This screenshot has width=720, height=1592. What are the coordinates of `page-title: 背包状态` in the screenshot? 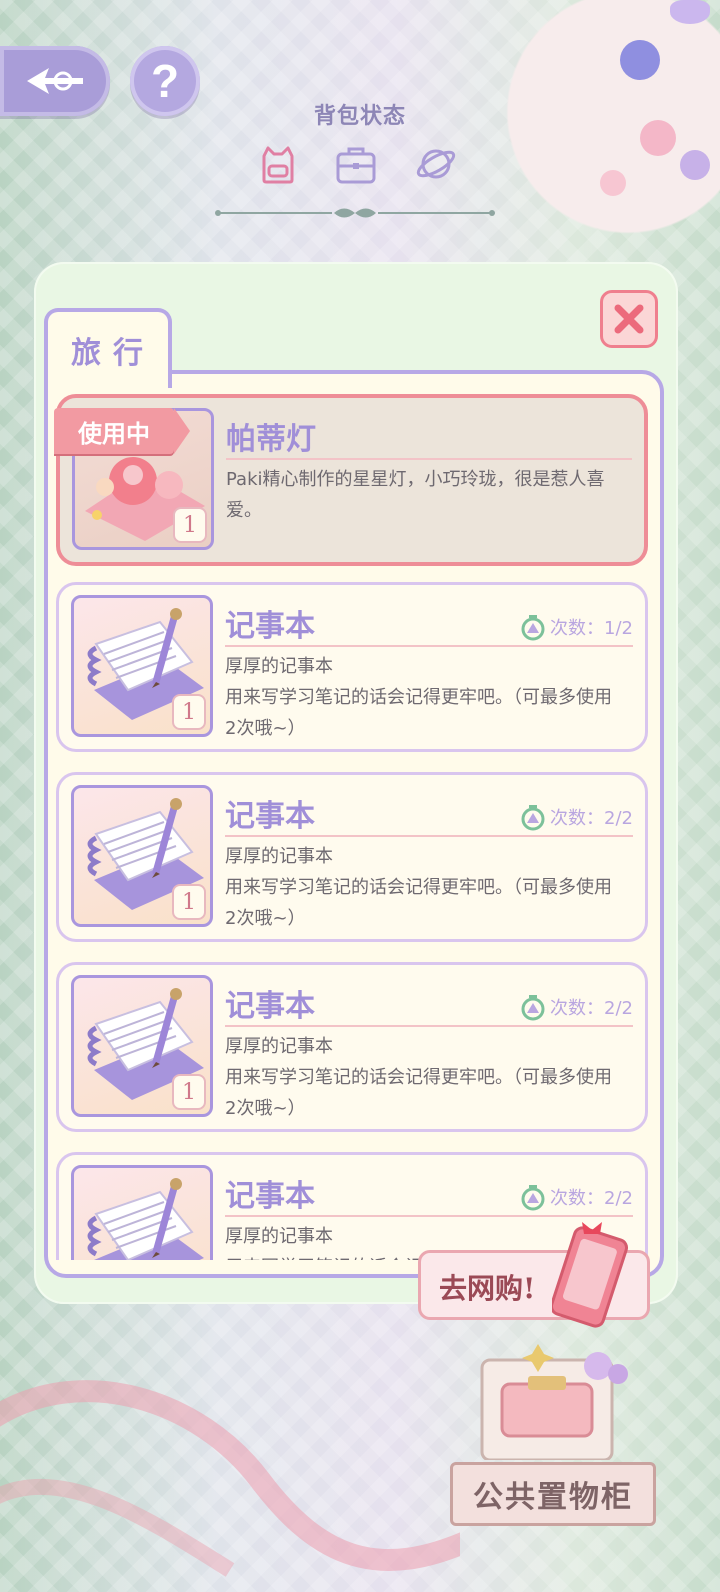 It's located at (359, 116).